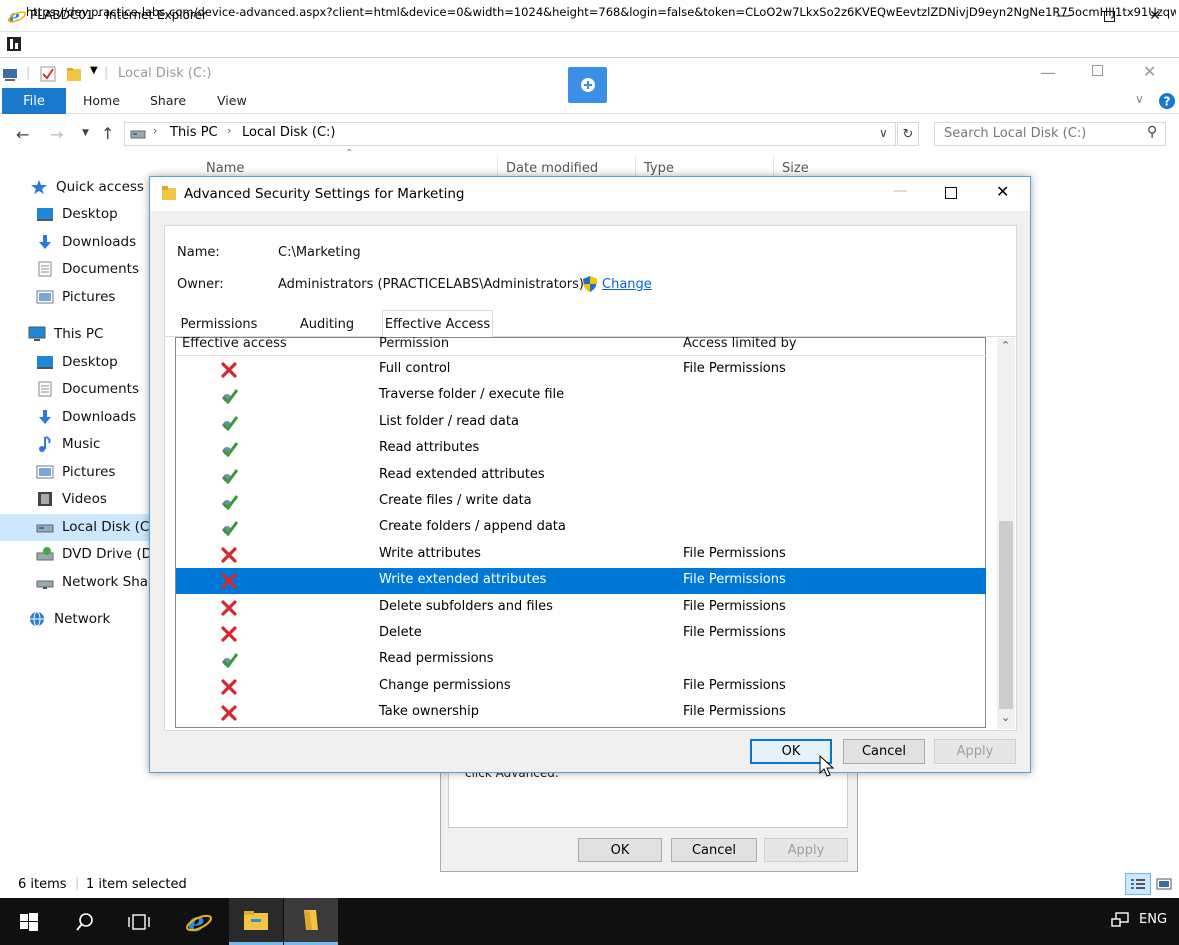 The height and width of the screenshot is (945, 1179). What do you see at coordinates (1005, 717) in the screenshot?
I see `scroll-down-arrow-icon: ⌄` at bounding box center [1005, 717].